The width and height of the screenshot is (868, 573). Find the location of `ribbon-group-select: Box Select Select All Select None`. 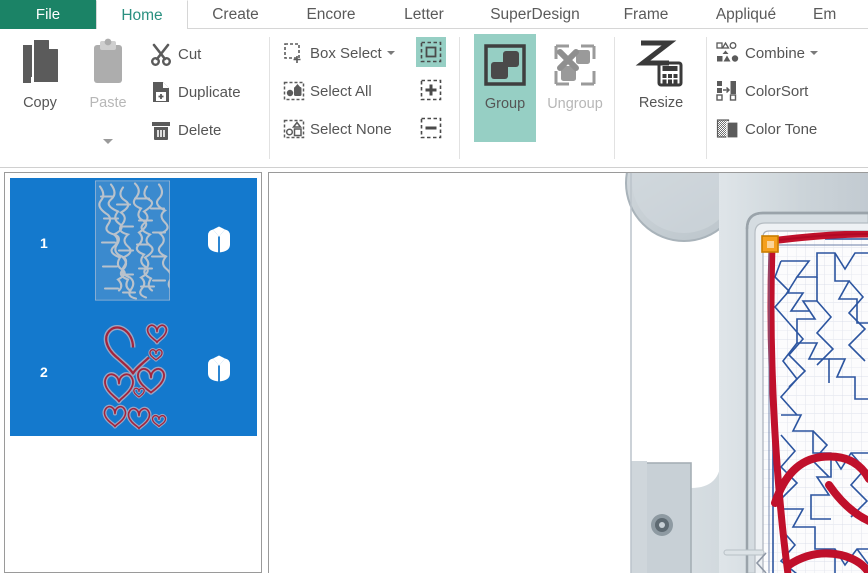

ribbon-group-select: Box Select Select All Select None is located at coordinates (365, 98).